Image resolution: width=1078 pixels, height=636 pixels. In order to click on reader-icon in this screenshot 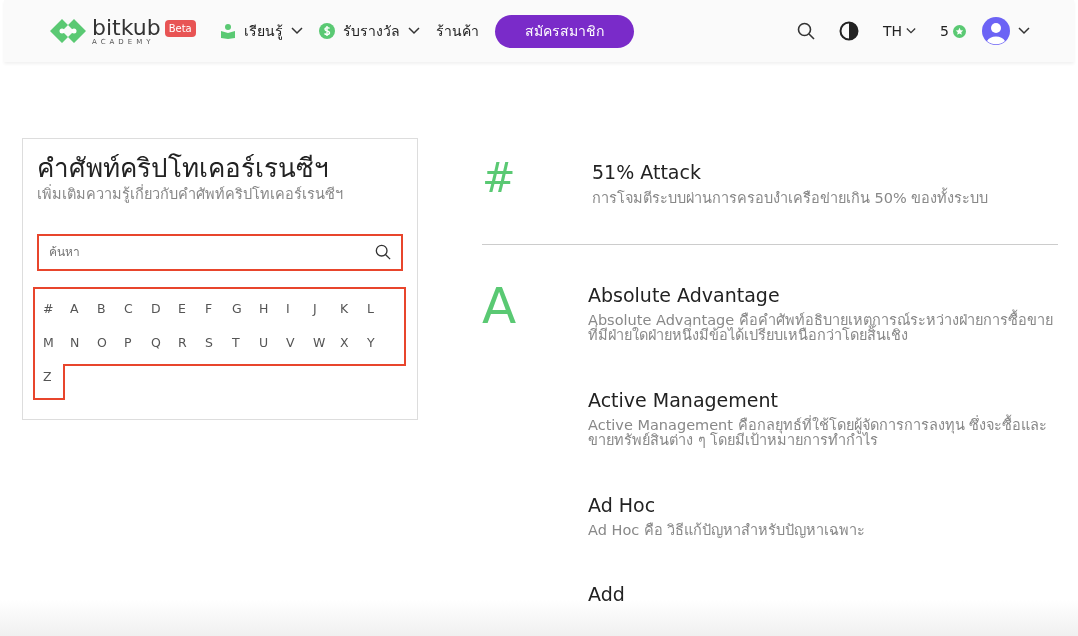, I will do `click(227, 31)`.